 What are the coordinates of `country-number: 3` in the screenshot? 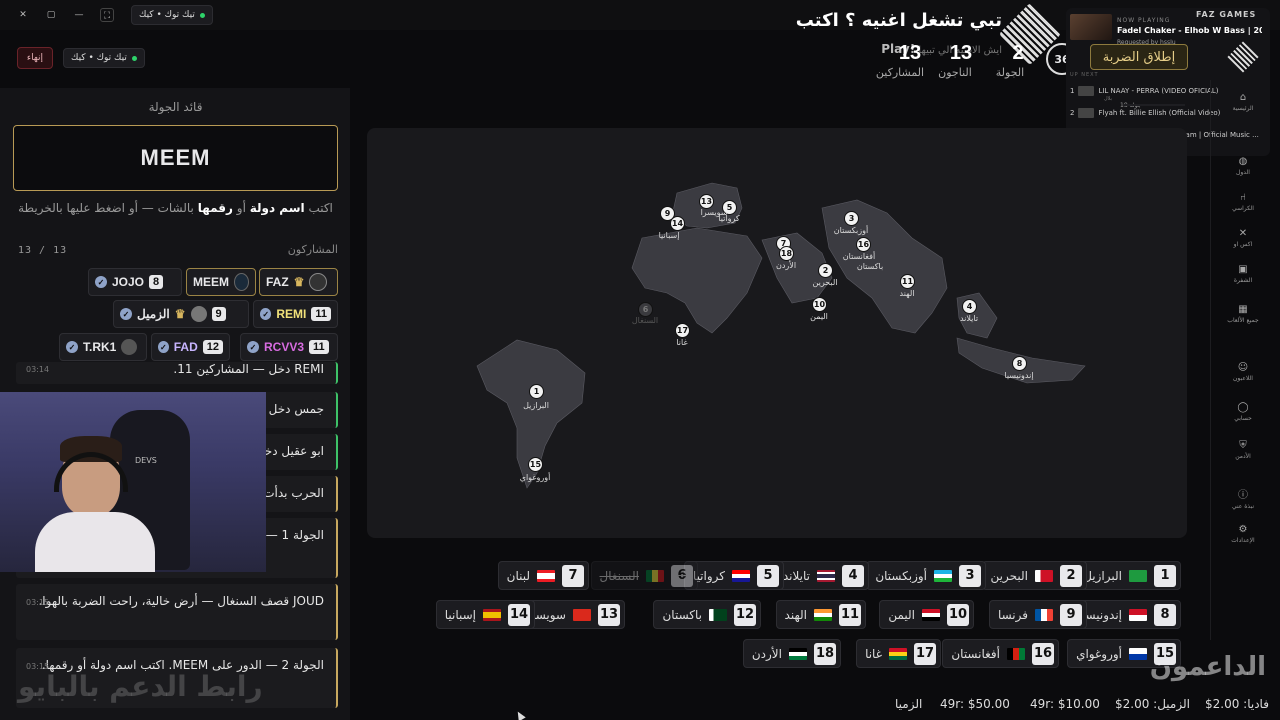 It's located at (970, 575).